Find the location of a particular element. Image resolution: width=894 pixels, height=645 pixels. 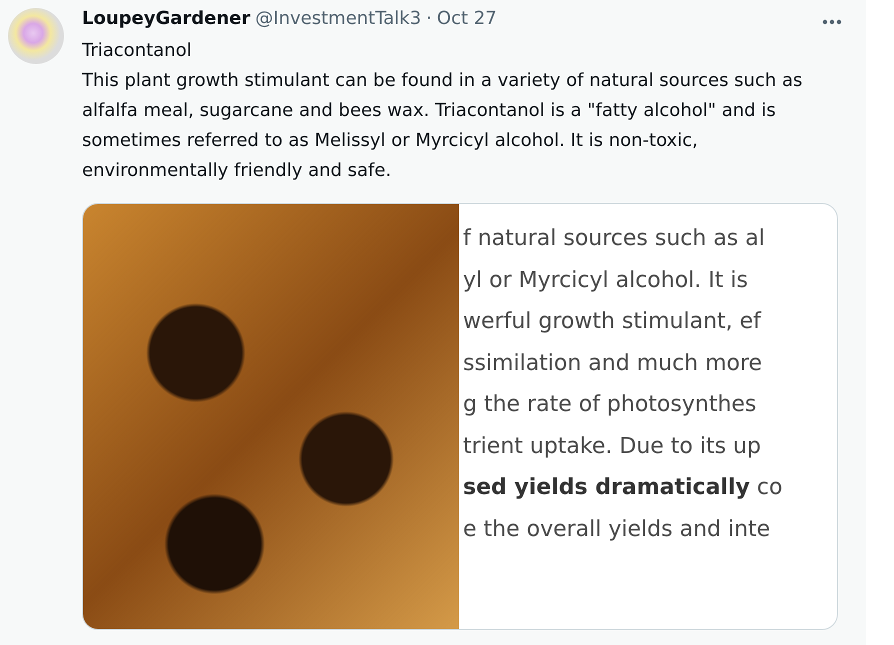

screenshot-text-line: f natural sources such as al is located at coordinates (614, 239).